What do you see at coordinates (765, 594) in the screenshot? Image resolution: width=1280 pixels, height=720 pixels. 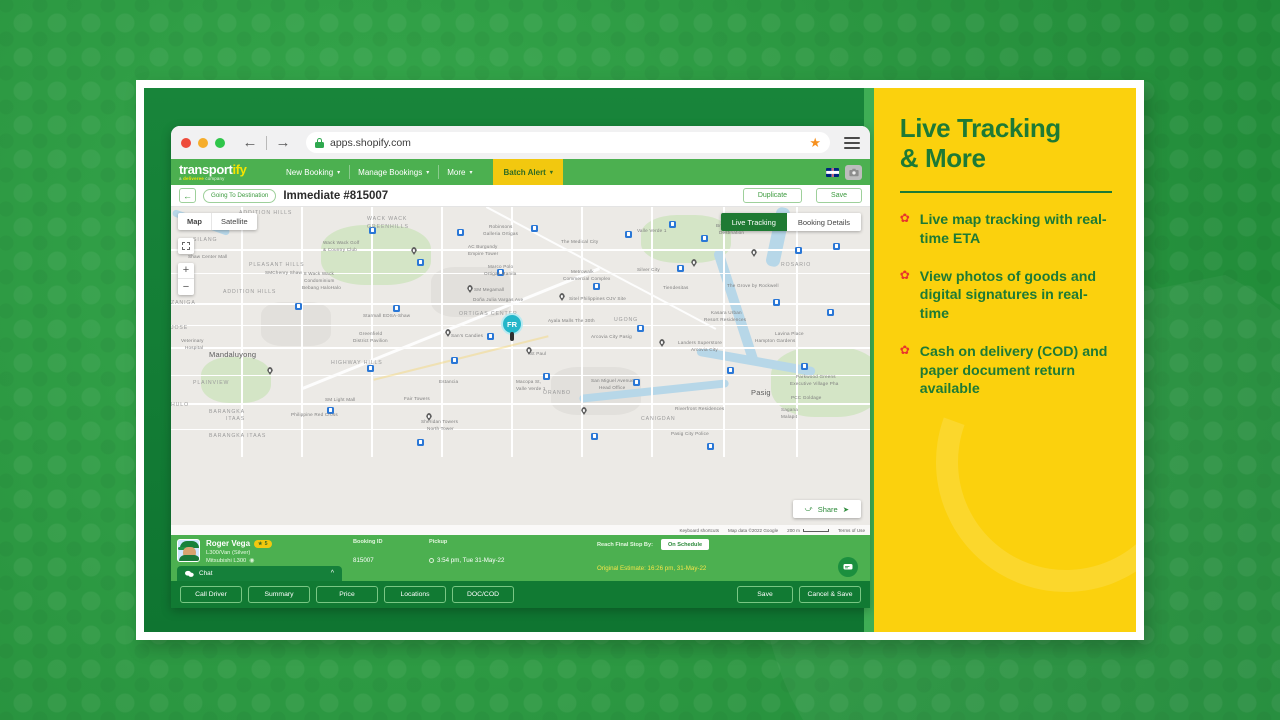 I see `save-button: Save` at bounding box center [765, 594].